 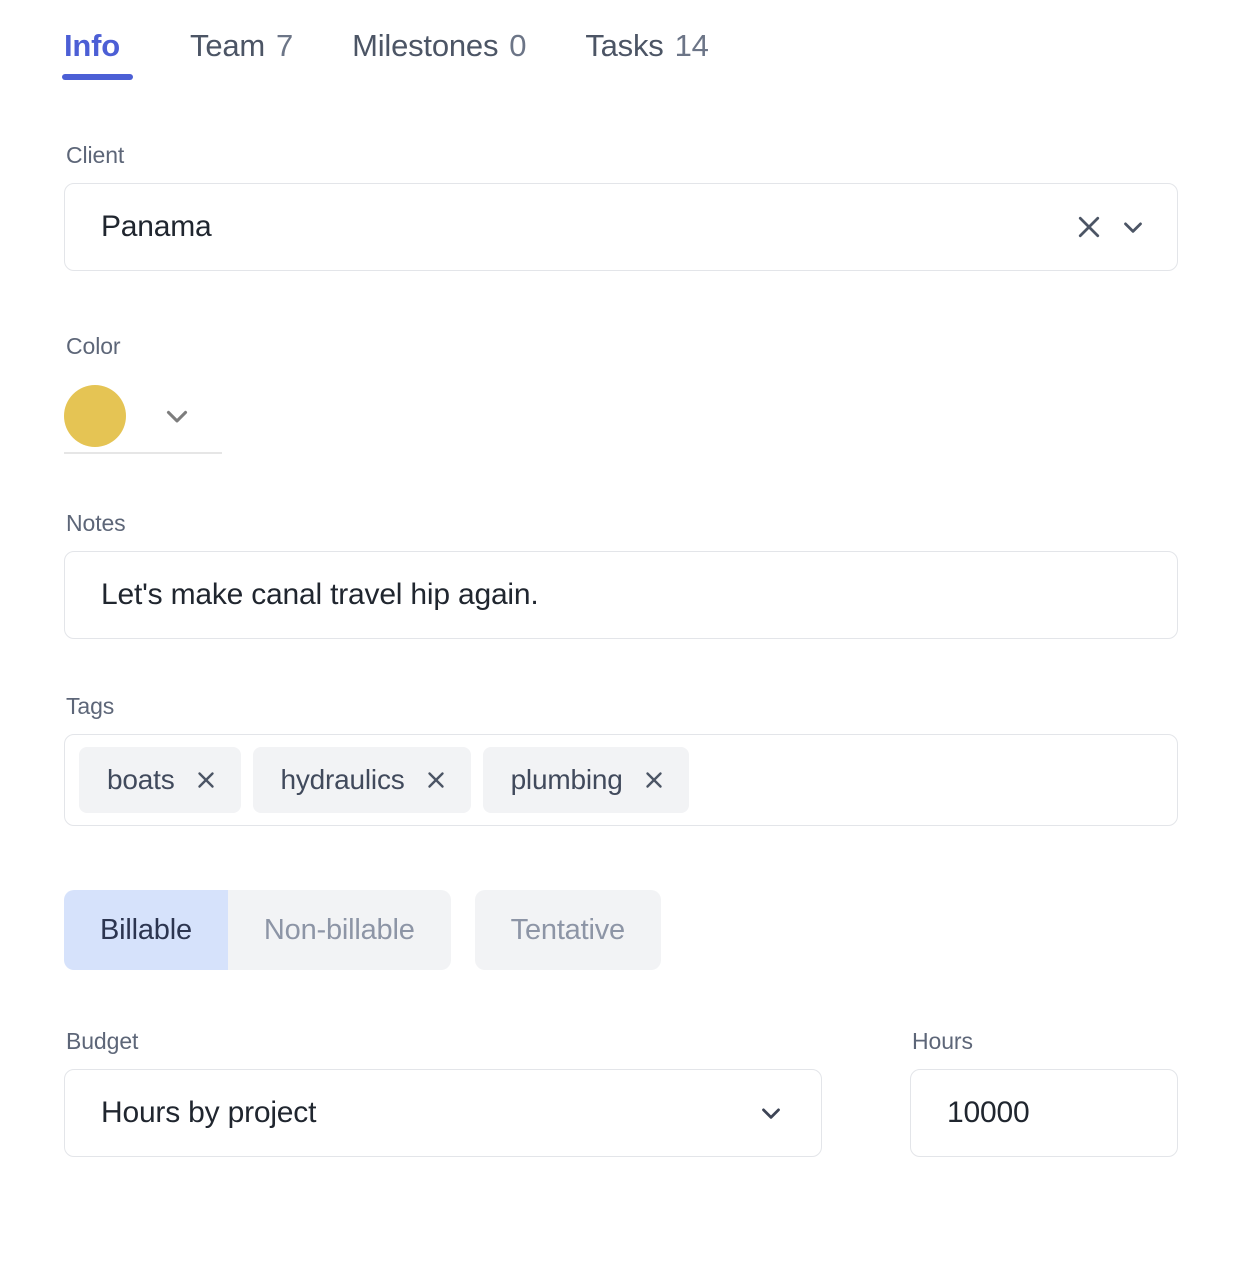 I want to click on notes-label: Notes, so click(x=96, y=523).